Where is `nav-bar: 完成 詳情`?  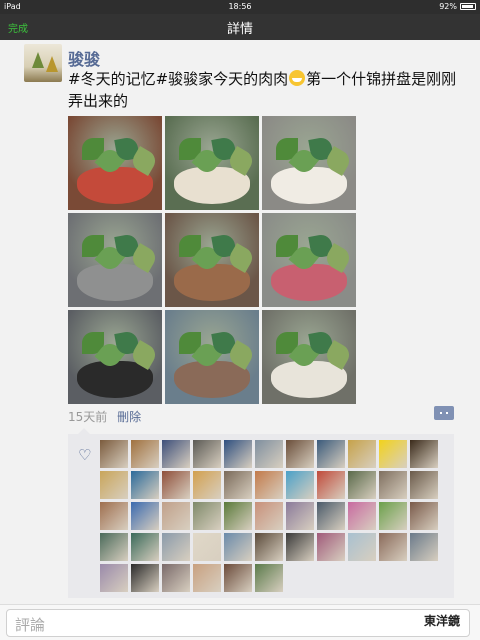 nav-bar: 完成 詳情 is located at coordinates (240, 27).